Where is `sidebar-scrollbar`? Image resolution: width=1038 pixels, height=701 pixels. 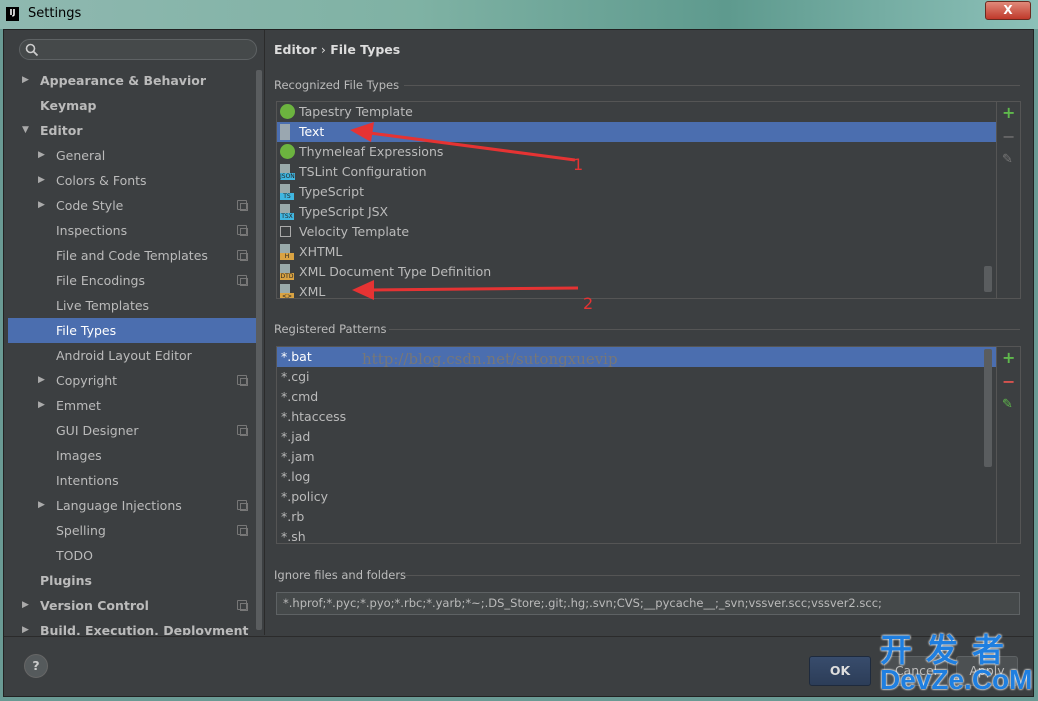 sidebar-scrollbar is located at coordinates (259, 350).